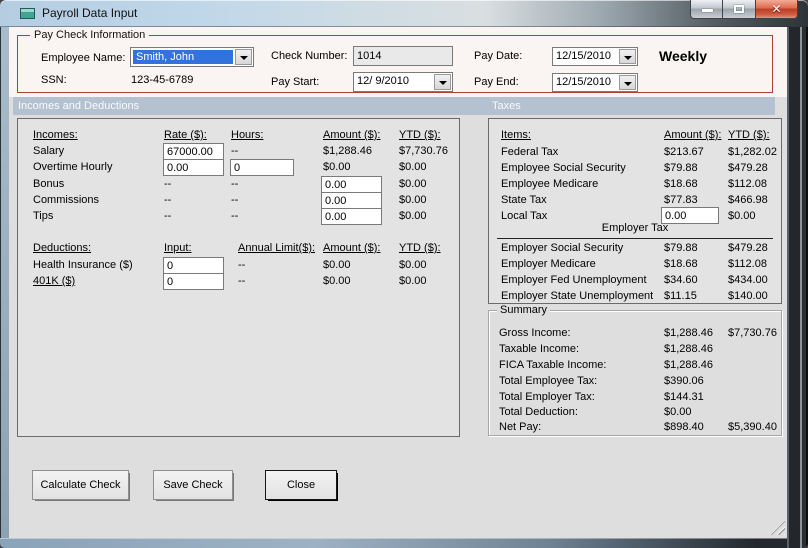  I want to click on 401k-link: 401K ($), so click(54, 281).